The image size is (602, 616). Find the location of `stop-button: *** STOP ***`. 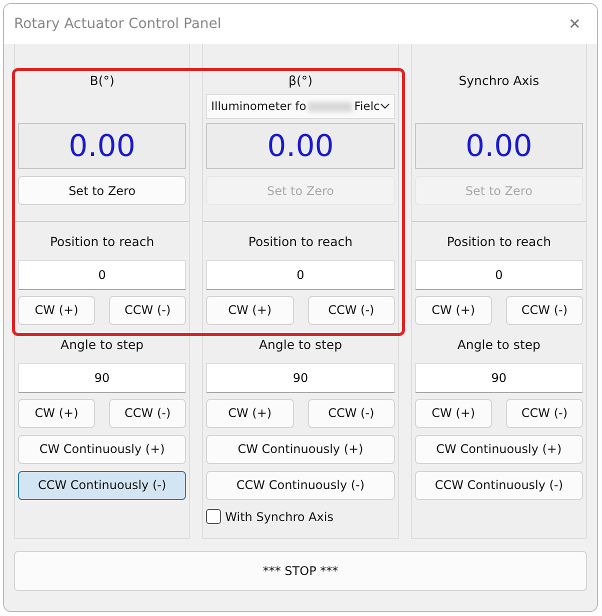

stop-button: *** STOP *** is located at coordinates (300, 571).